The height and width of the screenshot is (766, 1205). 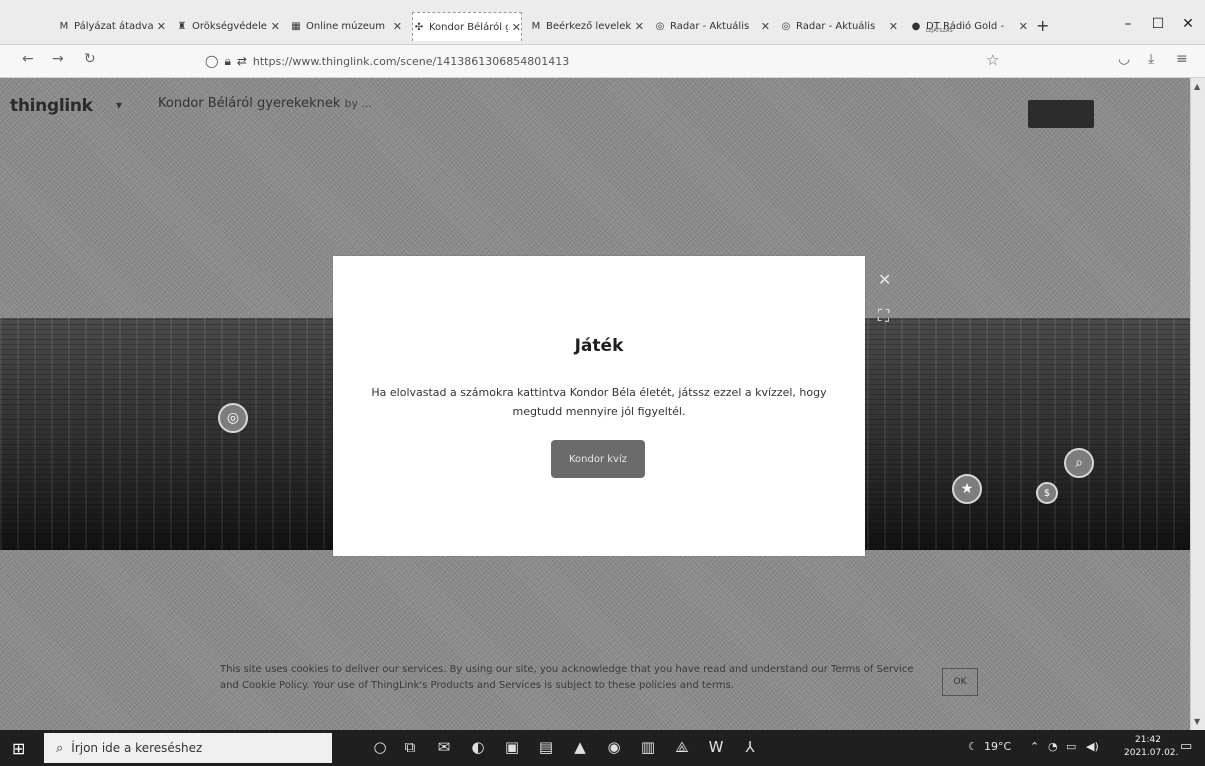 I want to click on hotspot-icon: $, so click(x=1047, y=493).